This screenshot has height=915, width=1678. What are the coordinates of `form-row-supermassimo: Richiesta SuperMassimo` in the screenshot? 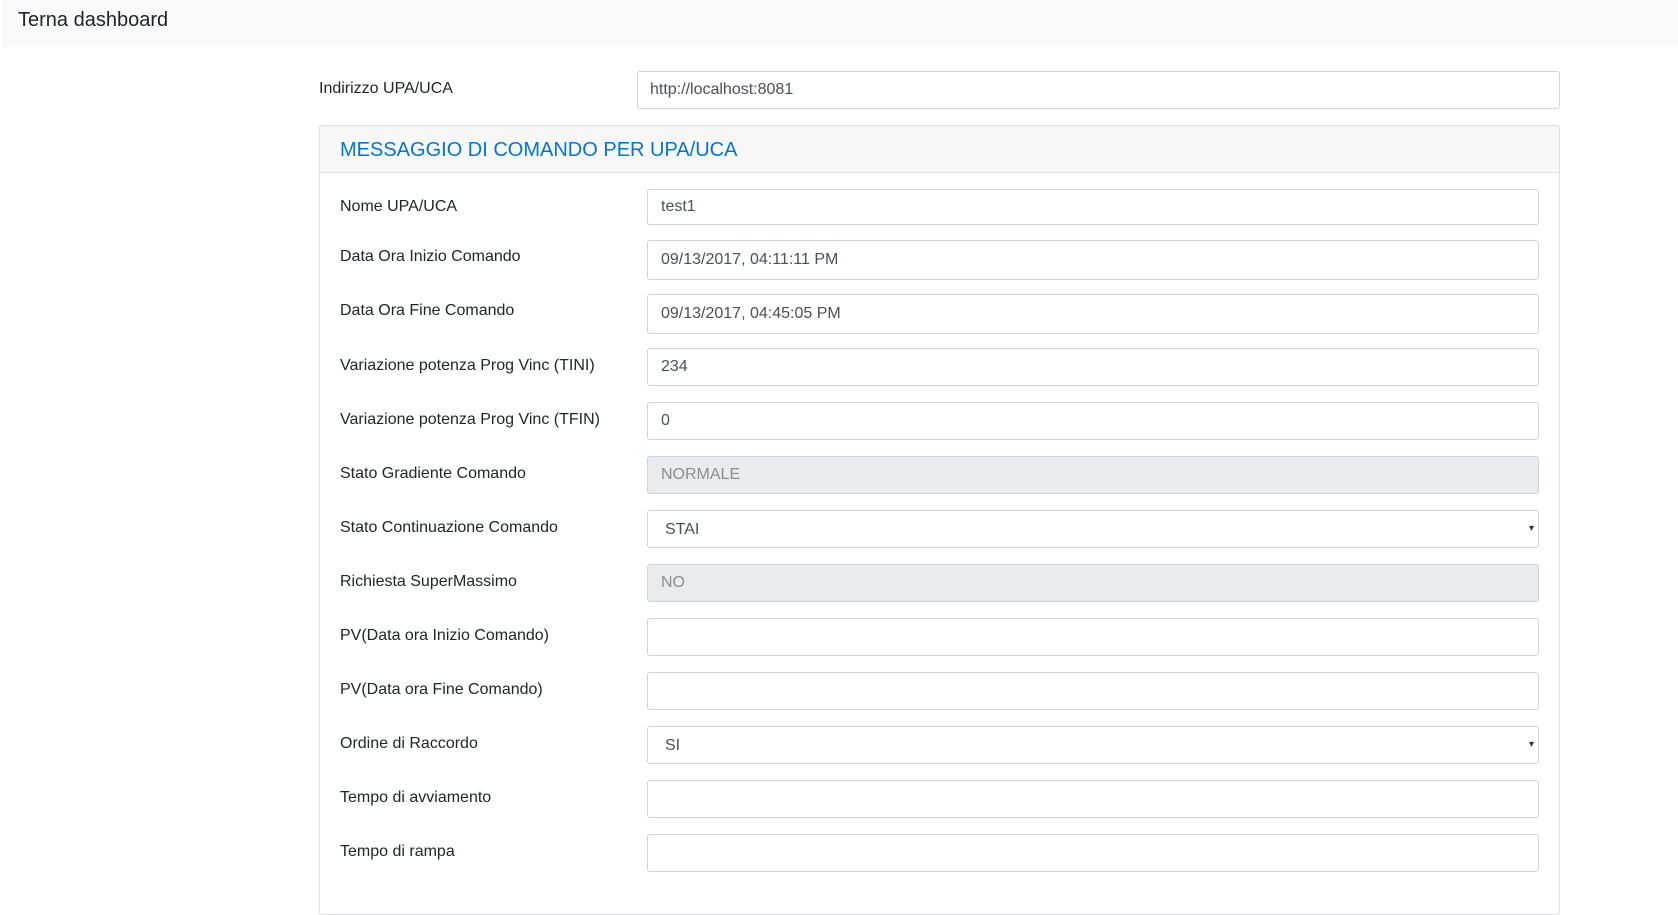 It's located at (940, 583).